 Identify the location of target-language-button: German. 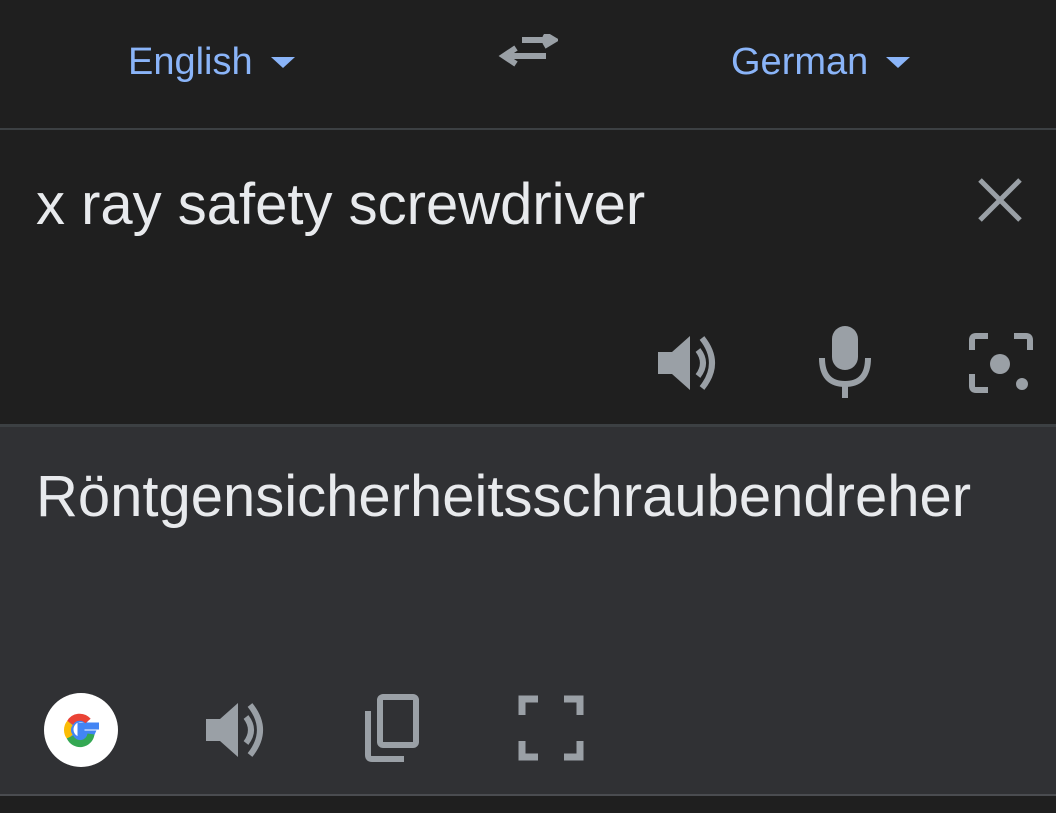
(821, 62).